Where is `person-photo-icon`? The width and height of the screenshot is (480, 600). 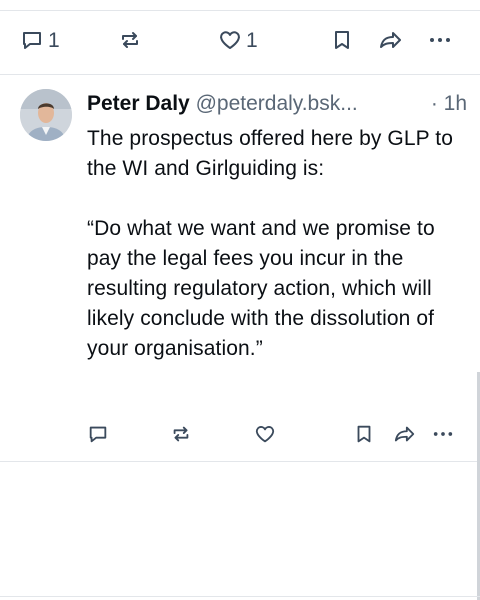 person-photo-icon is located at coordinates (46, 115).